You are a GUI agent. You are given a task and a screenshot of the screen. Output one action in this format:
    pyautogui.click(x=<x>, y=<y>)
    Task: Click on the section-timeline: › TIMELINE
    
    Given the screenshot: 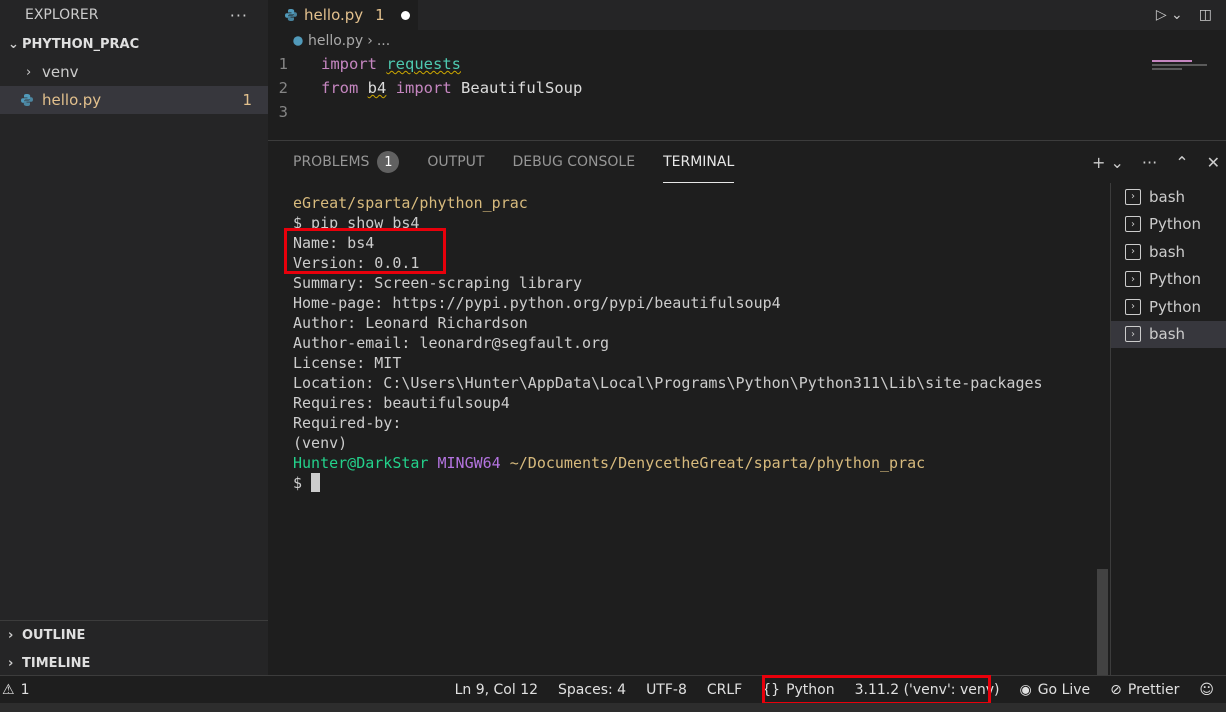 What is the action you would take?
    pyautogui.click(x=134, y=663)
    